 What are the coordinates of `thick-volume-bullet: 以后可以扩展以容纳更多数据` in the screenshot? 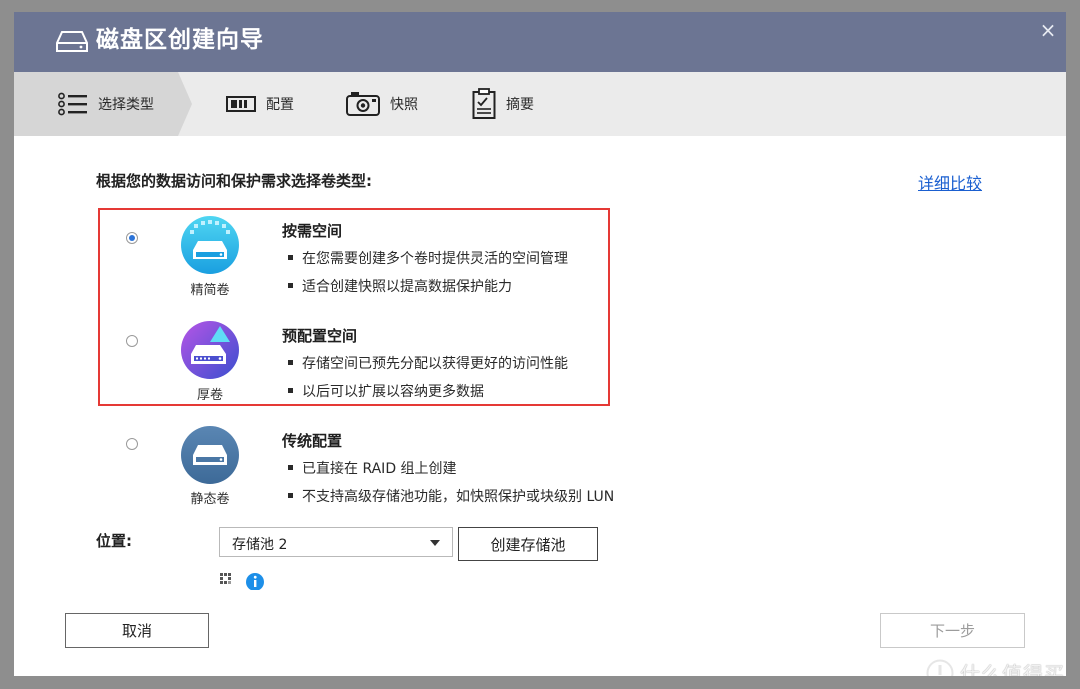 It's located at (386, 391).